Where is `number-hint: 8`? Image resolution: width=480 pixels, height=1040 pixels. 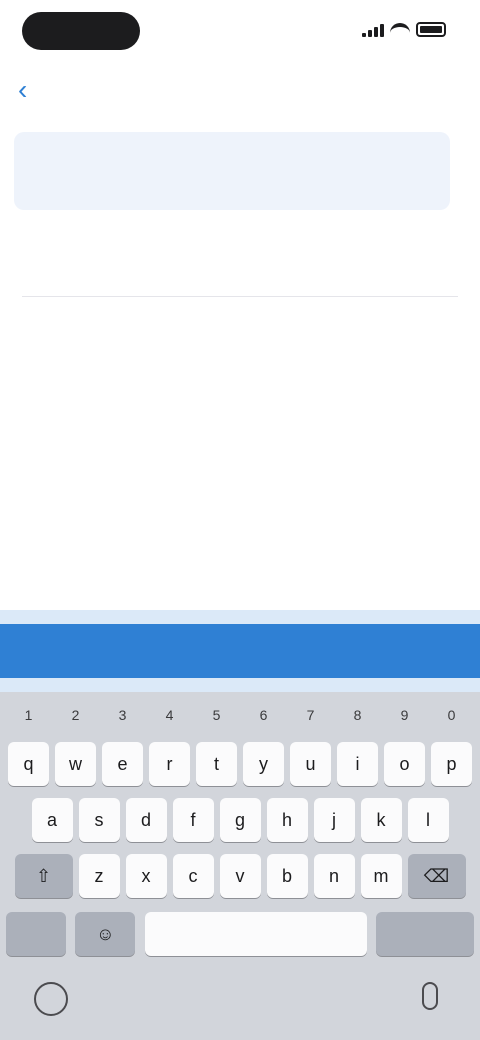 number-hint: 8 is located at coordinates (357, 715).